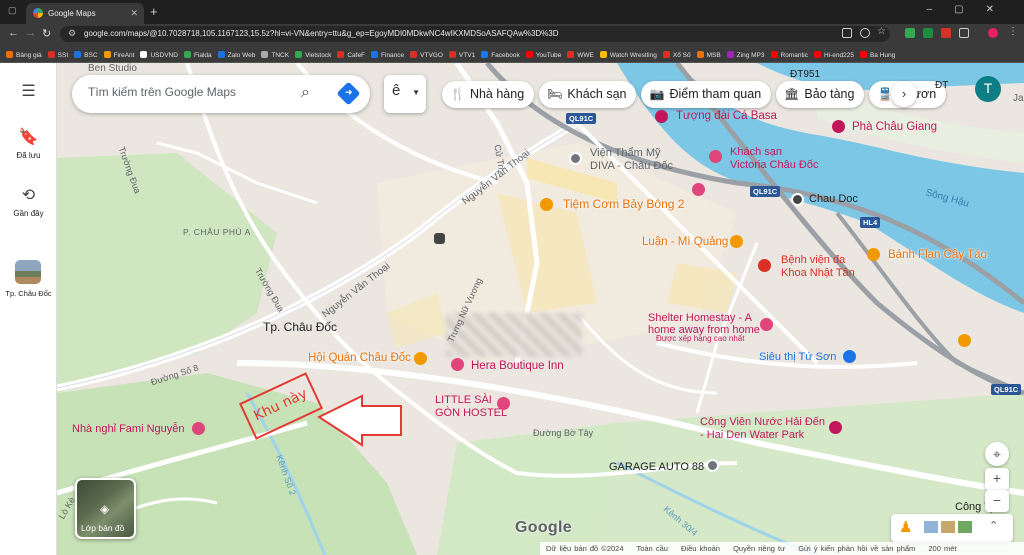 Image resolution: width=1024 pixels, height=555 pixels. Describe the element at coordinates (517, 366) in the screenshot. I see `place-label: Hera Boutique Inn` at that location.